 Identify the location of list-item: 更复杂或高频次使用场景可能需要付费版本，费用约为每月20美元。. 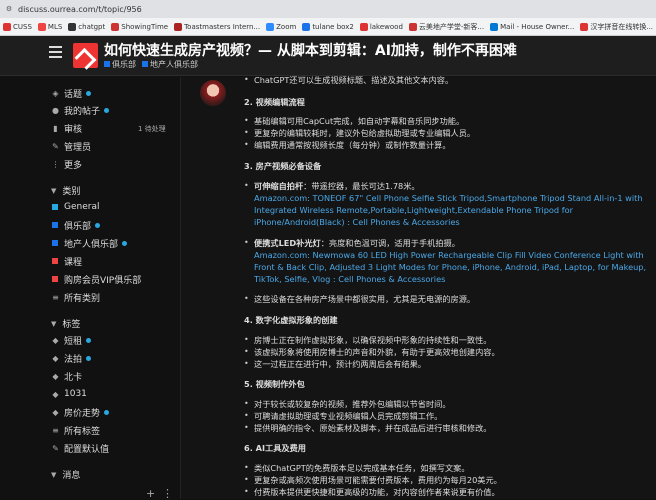
(378, 480).